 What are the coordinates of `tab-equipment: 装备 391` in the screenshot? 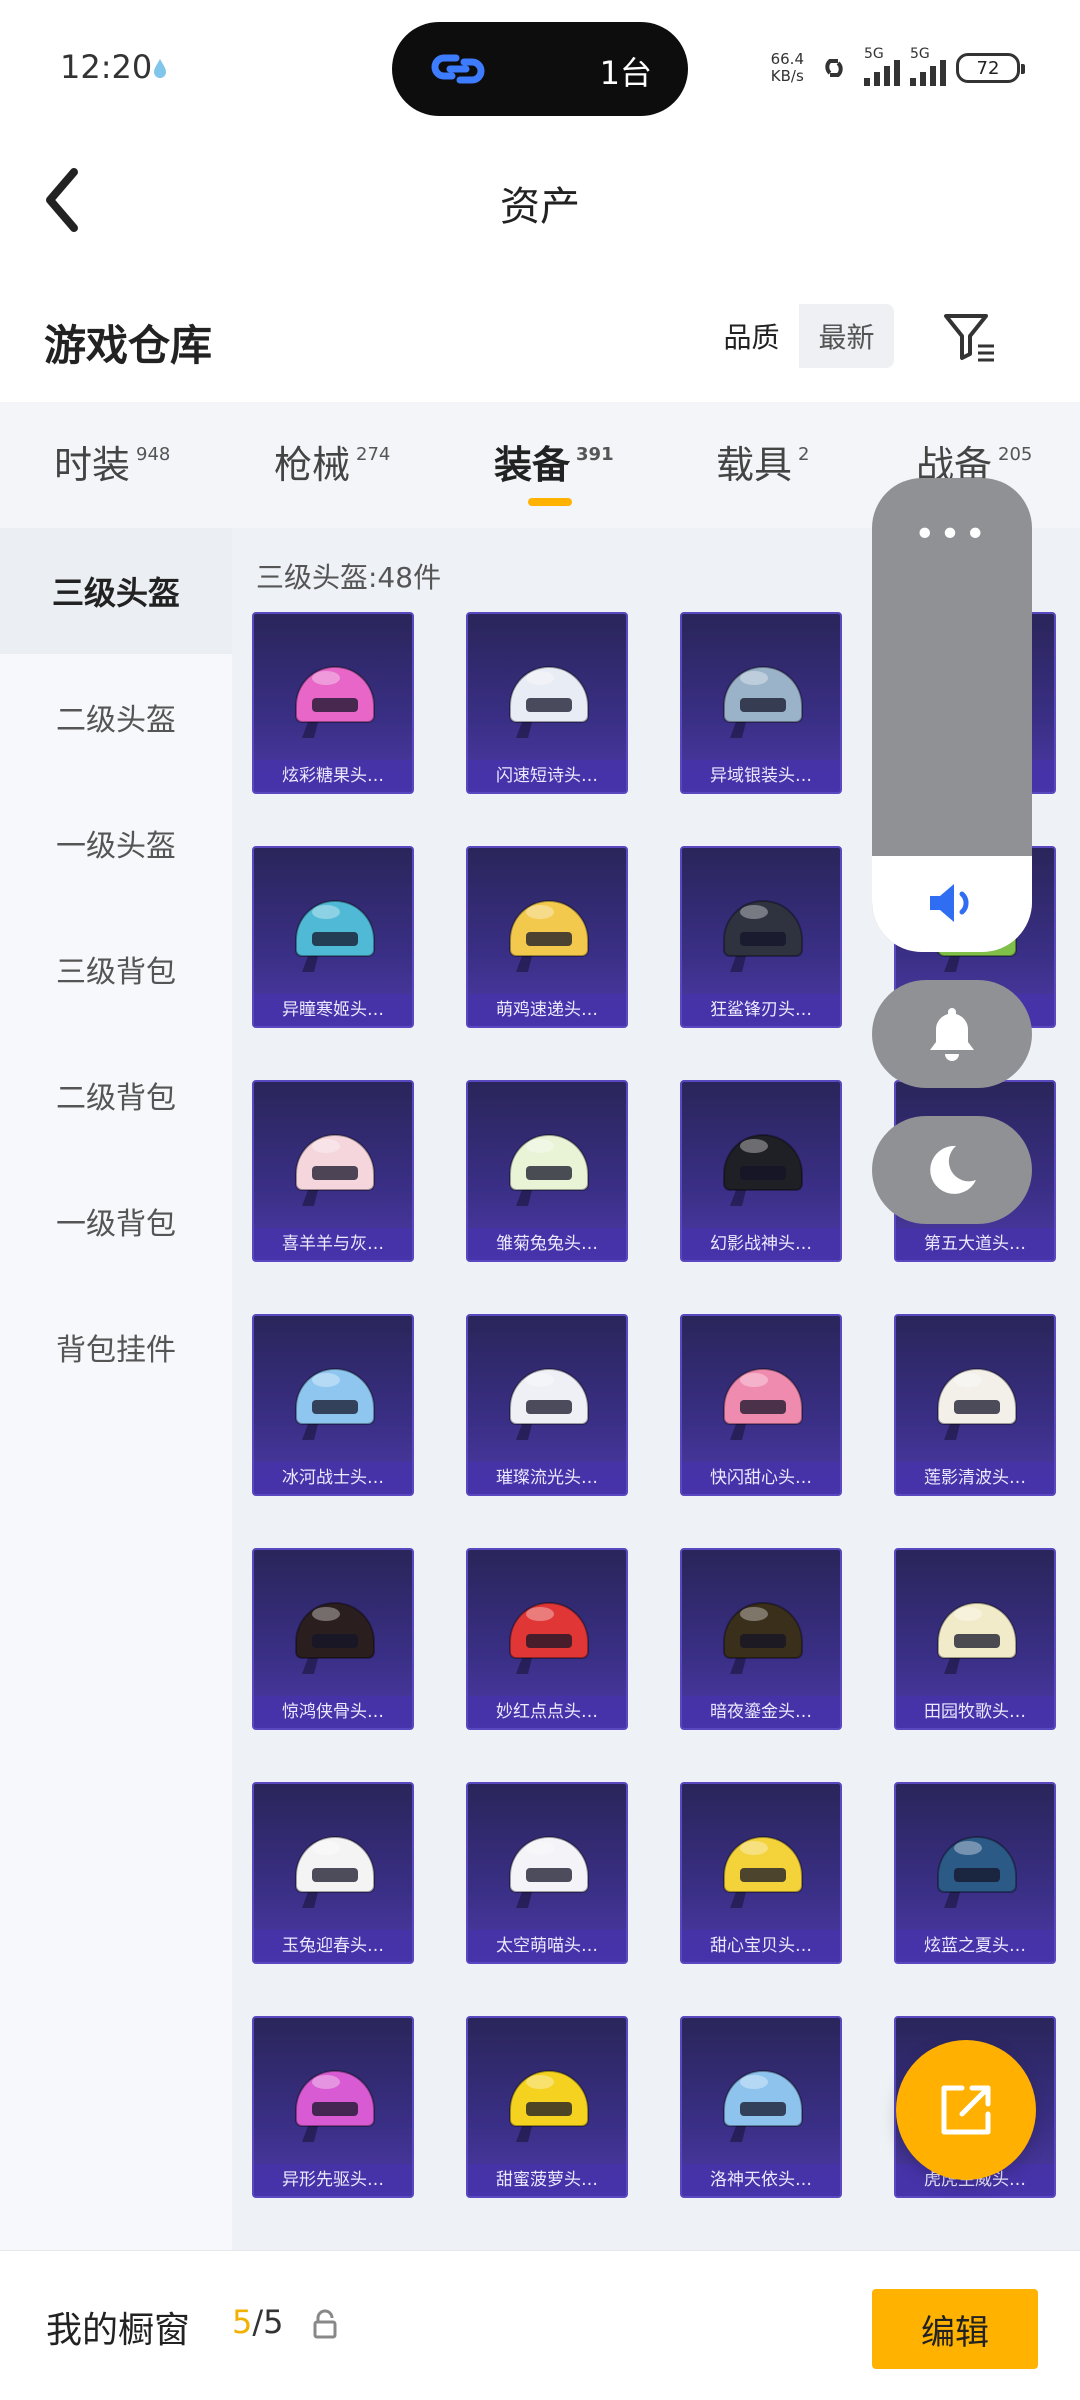 It's located at (554, 461).